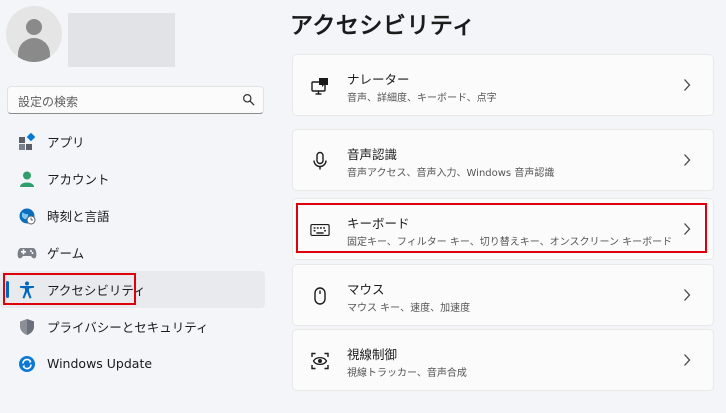 The width and height of the screenshot is (726, 413). Describe the element at coordinates (510, 242) in the screenshot. I see `card-subtitle: 固定キー、フィルター キー、切り替えキー、オンスクリーン キーボード` at that location.